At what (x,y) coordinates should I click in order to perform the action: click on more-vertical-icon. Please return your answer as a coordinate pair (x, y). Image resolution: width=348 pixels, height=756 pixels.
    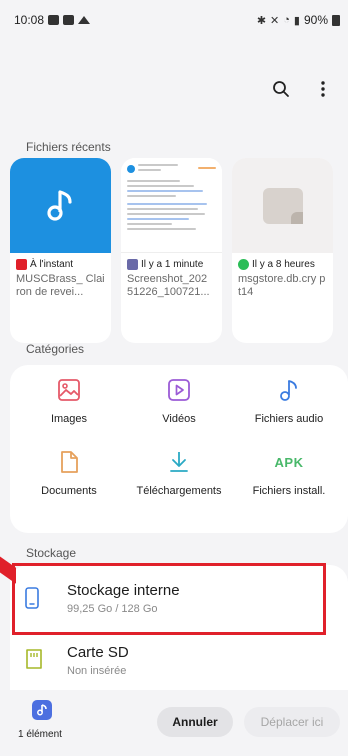
    Looking at the image, I should click on (323, 89).